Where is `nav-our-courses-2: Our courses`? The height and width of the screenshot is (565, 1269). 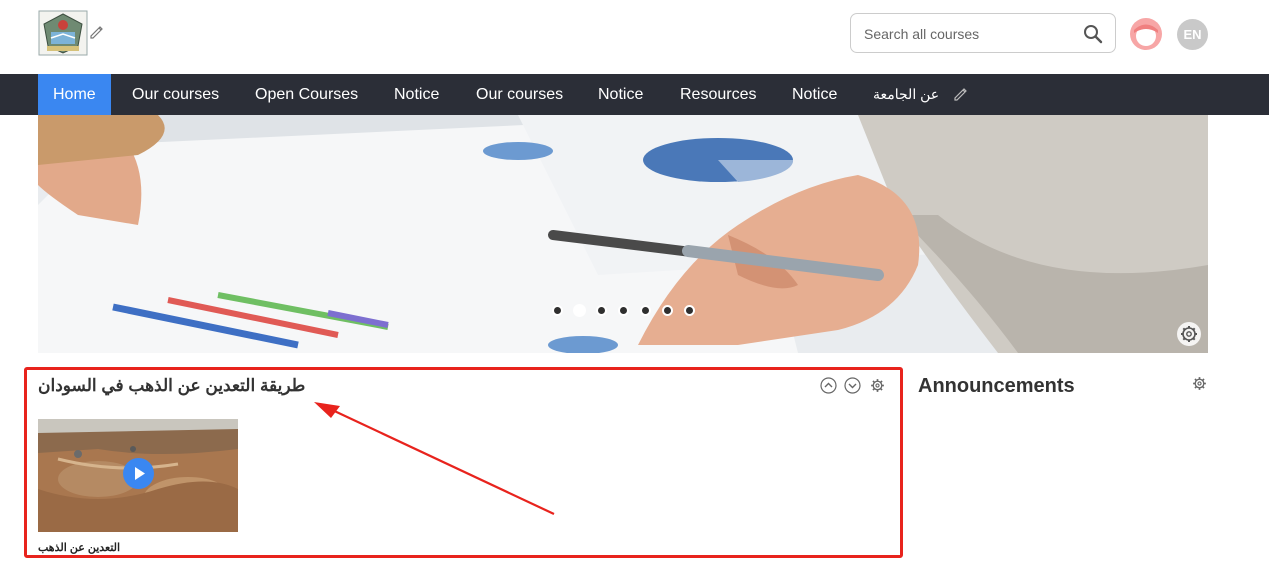
nav-our-courses-2: Our courses is located at coordinates (519, 94).